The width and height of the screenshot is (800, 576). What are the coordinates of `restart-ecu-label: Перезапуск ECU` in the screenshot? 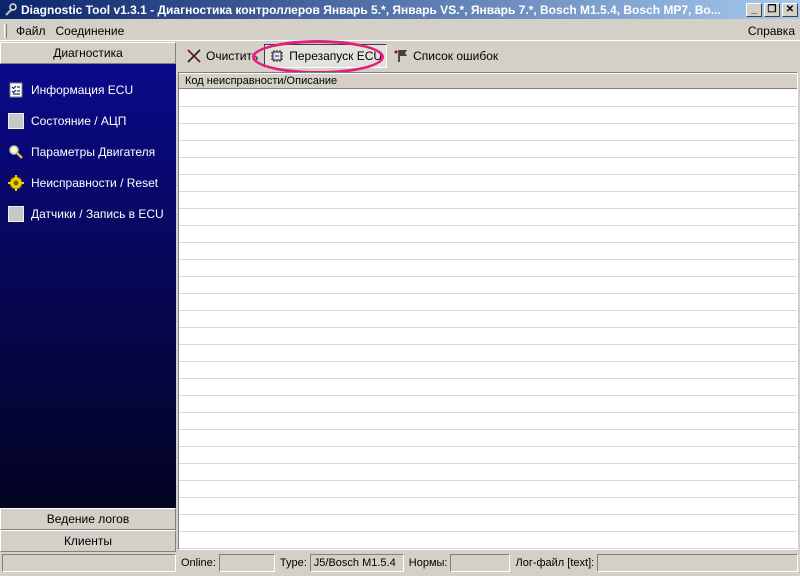 It's located at (336, 56).